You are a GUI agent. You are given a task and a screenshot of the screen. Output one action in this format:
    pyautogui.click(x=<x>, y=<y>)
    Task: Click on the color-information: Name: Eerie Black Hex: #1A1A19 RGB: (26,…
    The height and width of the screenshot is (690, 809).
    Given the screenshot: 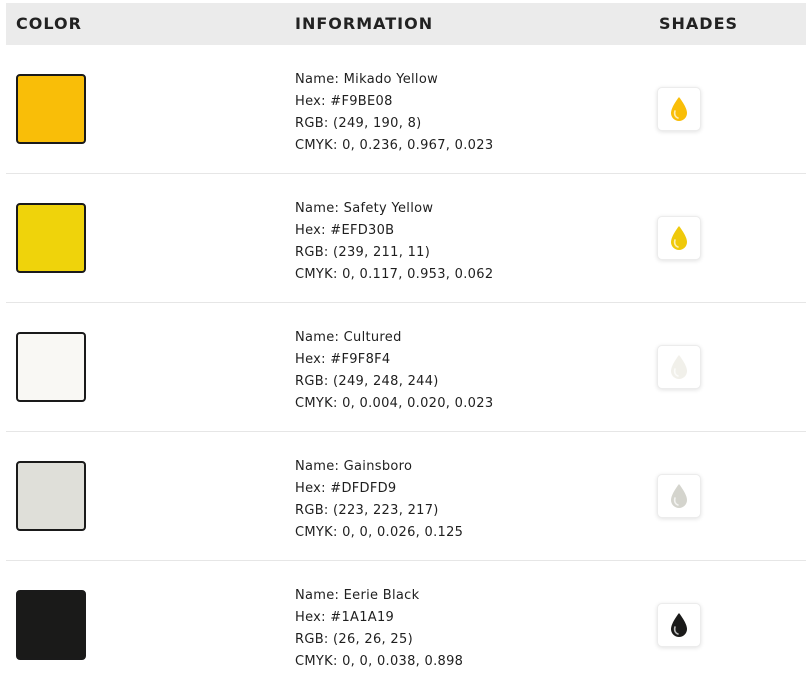 What is the action you would take?
    pyautogui.click(x=379, y=629)
    